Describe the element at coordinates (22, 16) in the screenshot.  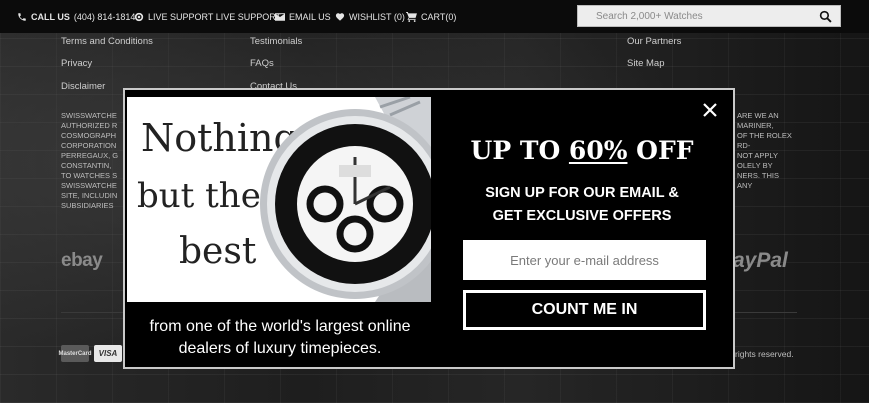
I see `phone-icon` at that location.